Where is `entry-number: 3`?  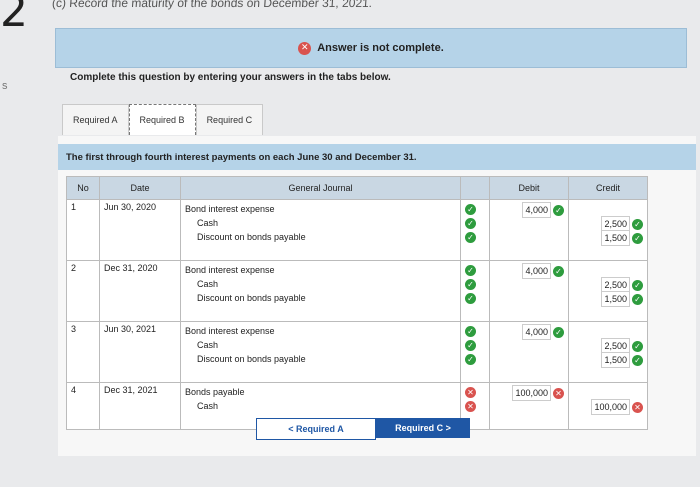 entry-number: 3 is located at coordinates (83, 352).